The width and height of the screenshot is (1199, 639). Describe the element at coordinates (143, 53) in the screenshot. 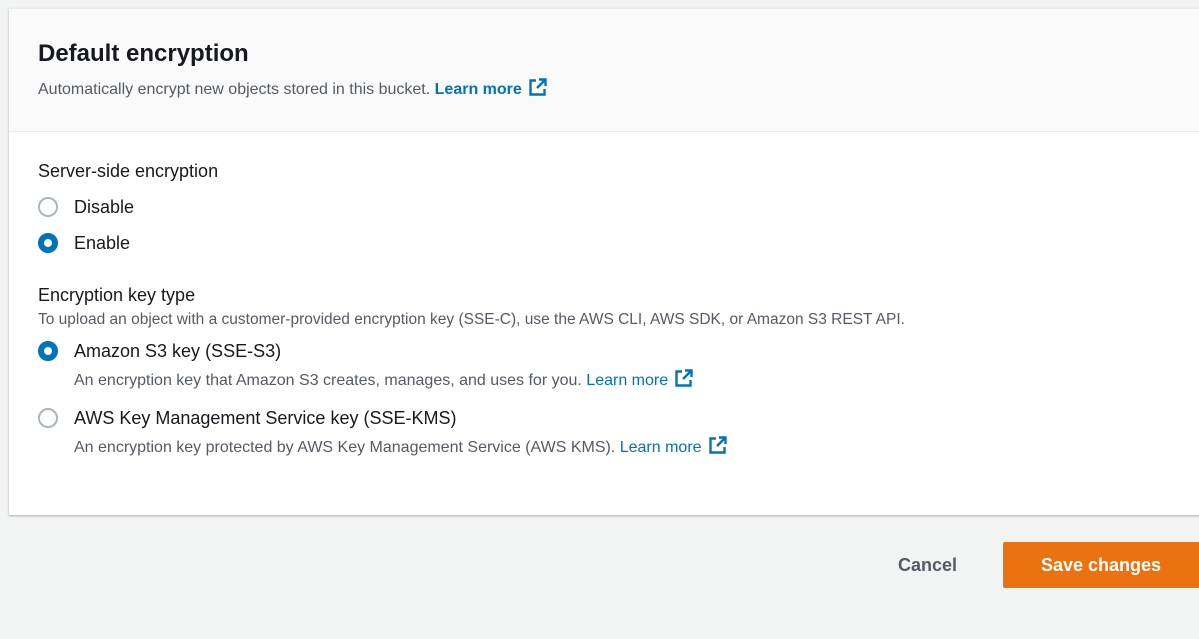

I see `panel-title: Default encryption` at that location.